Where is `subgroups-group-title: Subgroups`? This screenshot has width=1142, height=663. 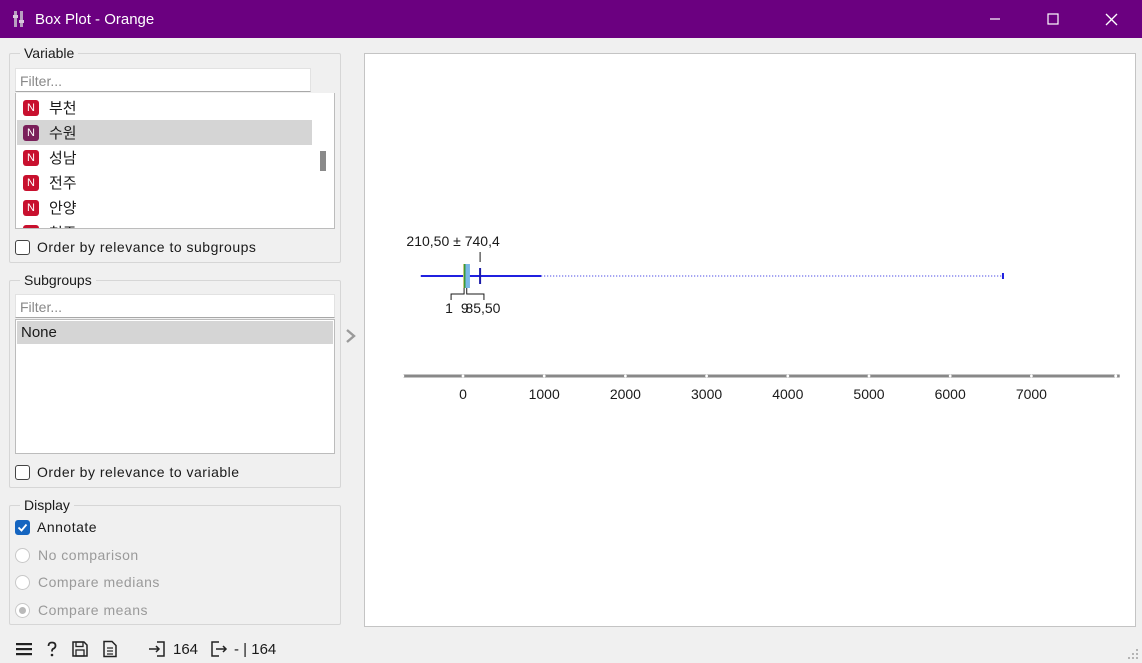
subgroups-group-title: Subgroups is located at coordinates (58, 280).